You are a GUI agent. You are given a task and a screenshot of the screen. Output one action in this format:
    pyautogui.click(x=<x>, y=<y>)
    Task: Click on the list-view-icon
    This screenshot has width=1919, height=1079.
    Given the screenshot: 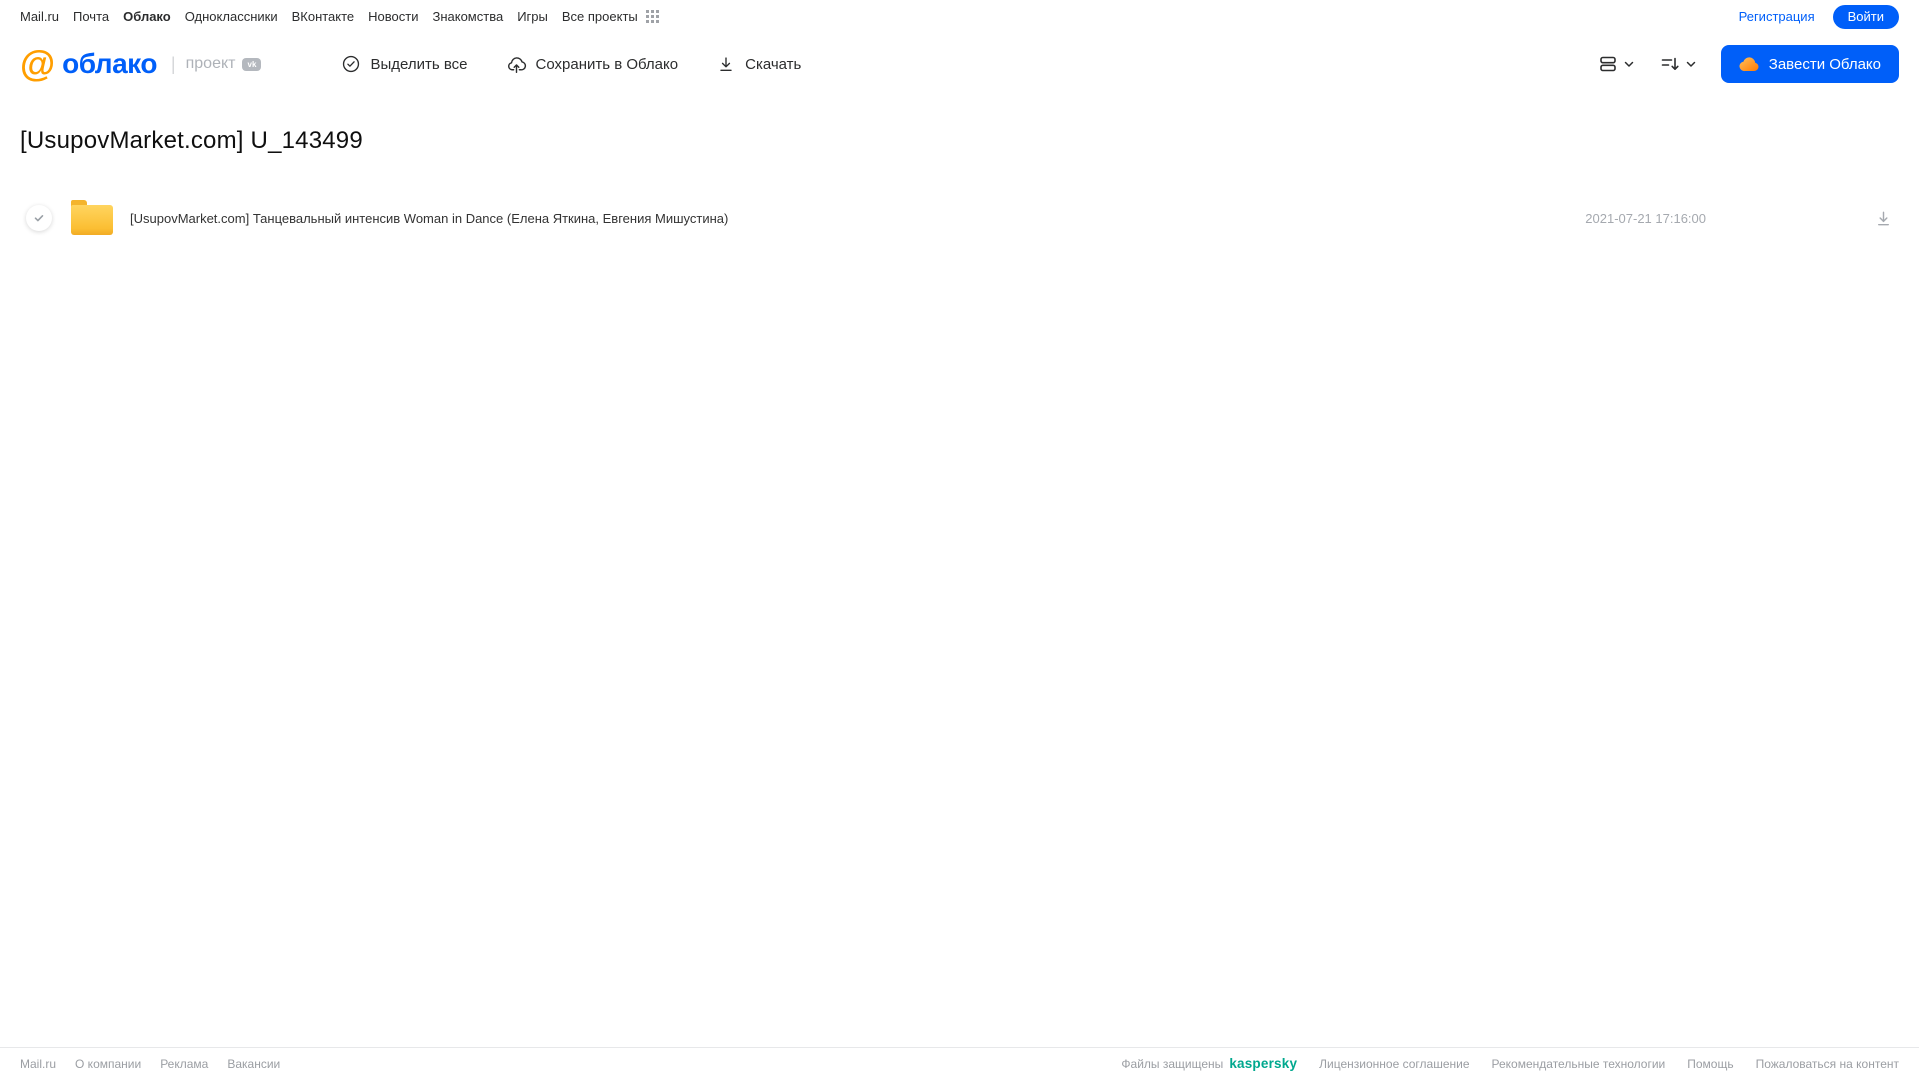 What is the action you would take?
    pyautogui.click(x=1607, y=64)
    